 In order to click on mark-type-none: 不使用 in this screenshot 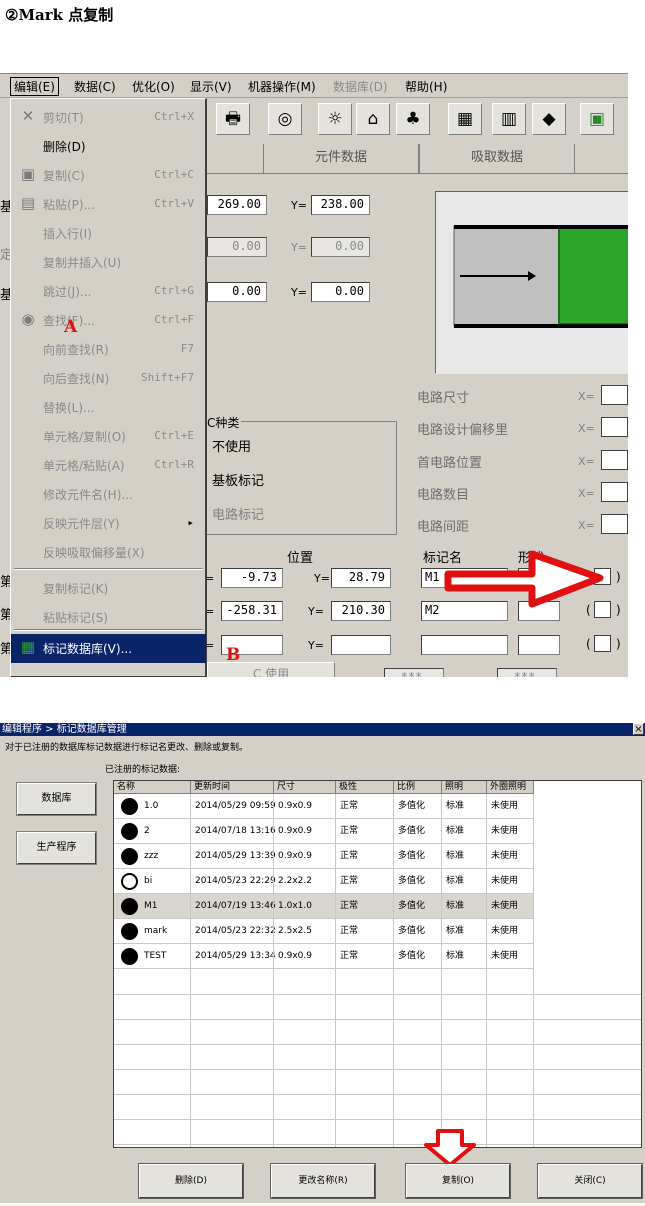, I will do `click(231, 445)`.